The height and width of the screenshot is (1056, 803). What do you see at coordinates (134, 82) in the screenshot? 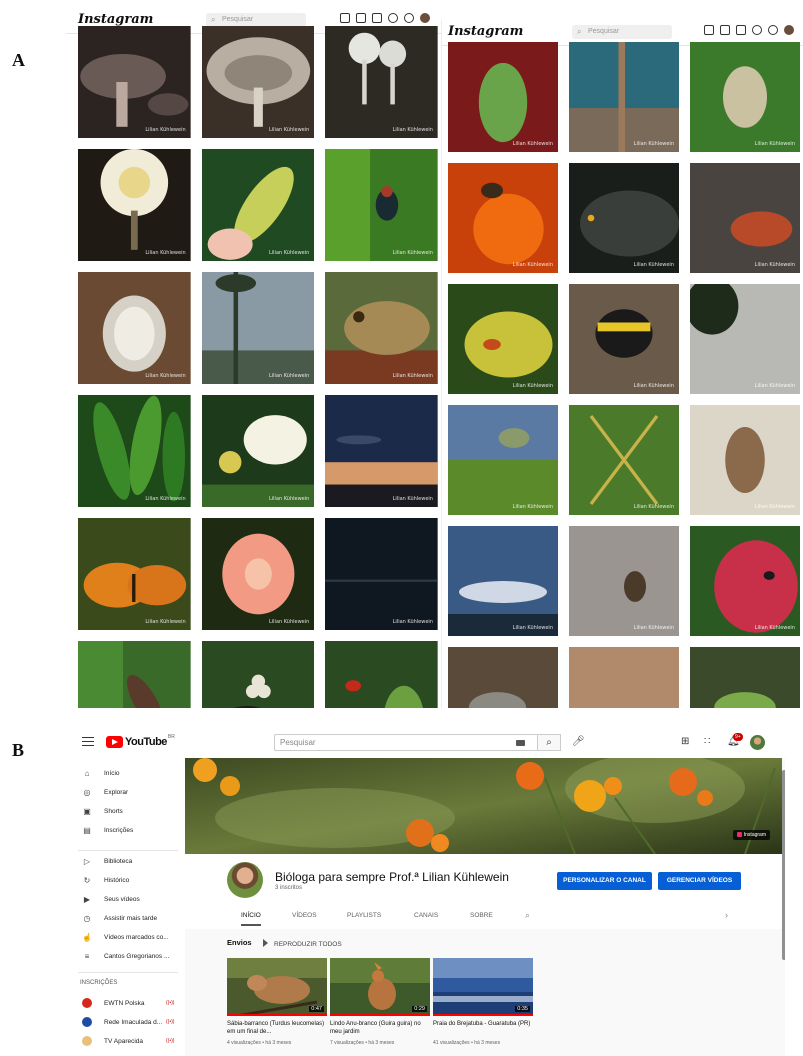
I see `photo-tile-l1: Lilian Kühlewein` at bounding box center [134, 82].